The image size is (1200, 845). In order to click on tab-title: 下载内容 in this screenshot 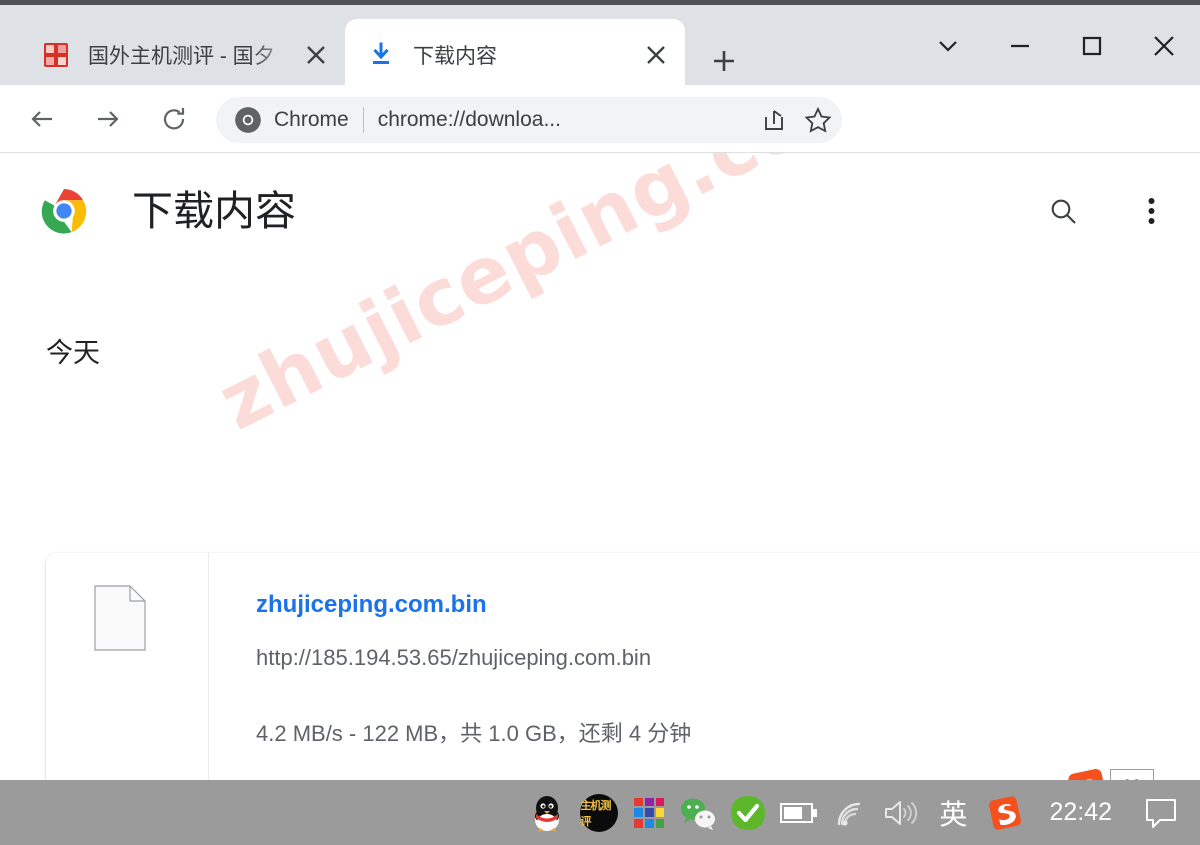, I will do `click(455, 56)`.